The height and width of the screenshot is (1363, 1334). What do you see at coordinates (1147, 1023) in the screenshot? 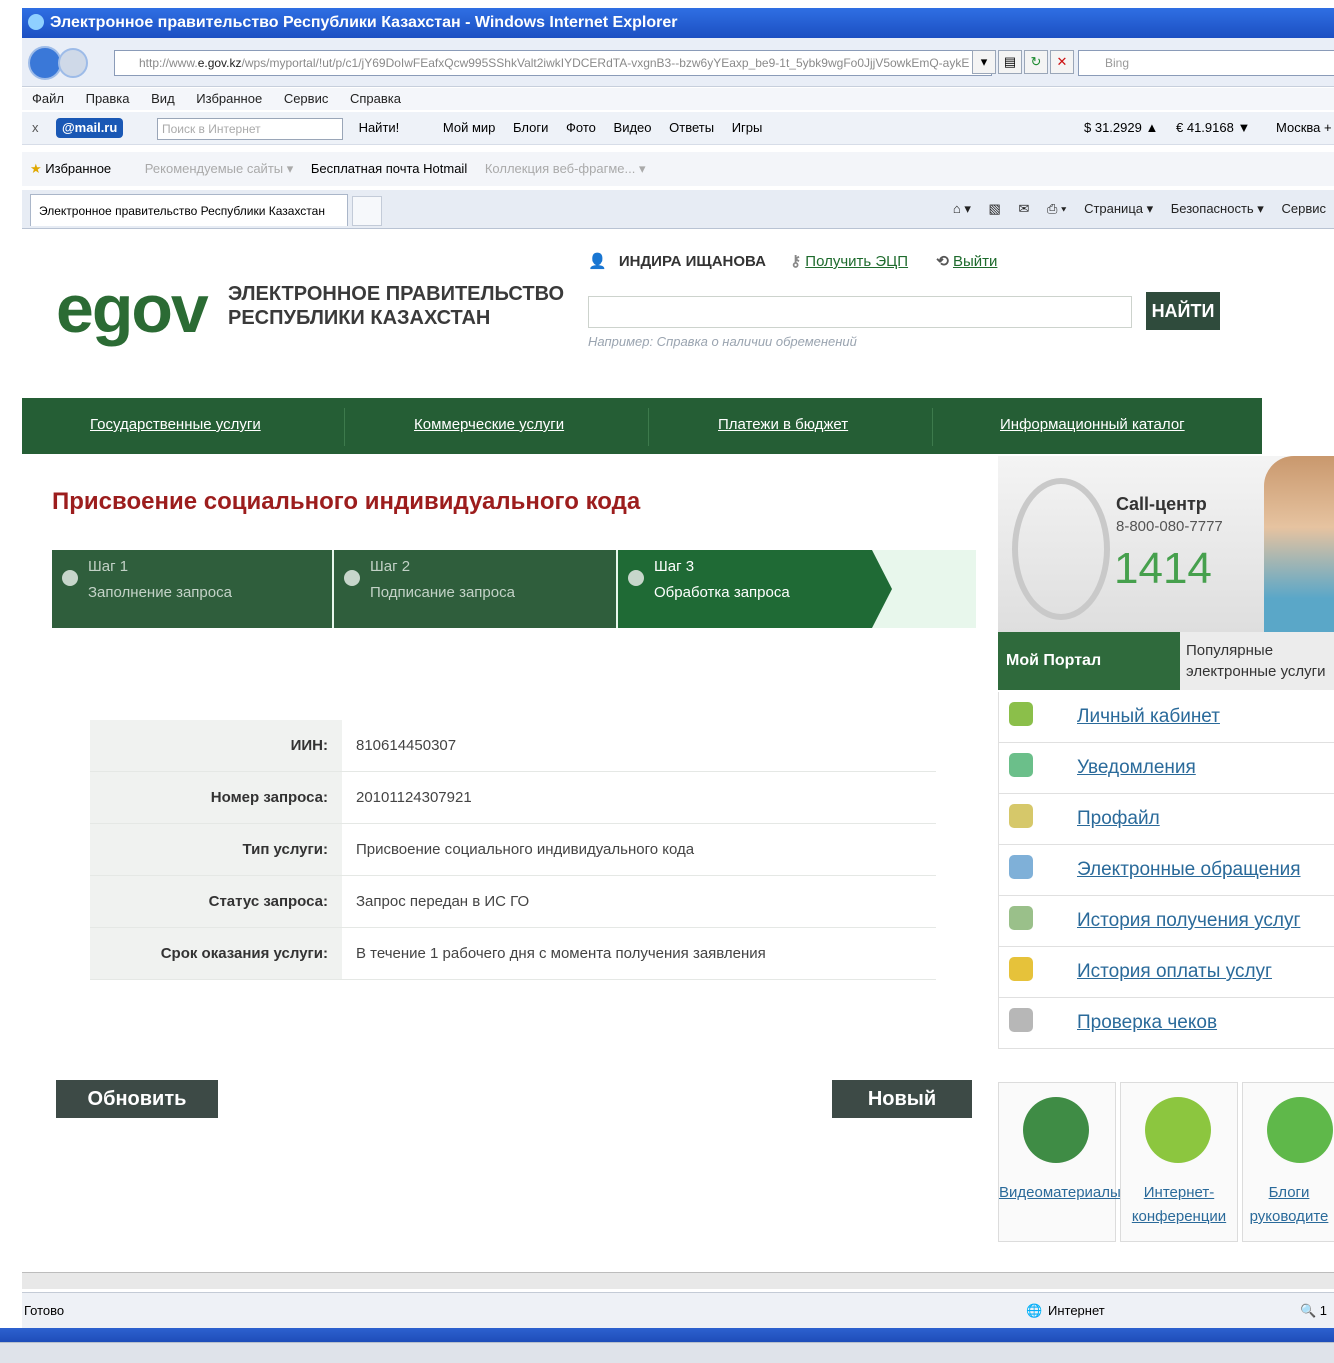
I see `check-receipts-link: Проверка чеков` at bounding box center [1147, 1023].